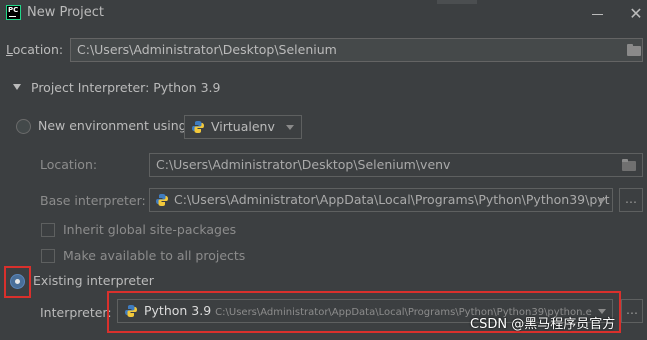  I want to click on collapse-triangle-icon, so click(17, 87).